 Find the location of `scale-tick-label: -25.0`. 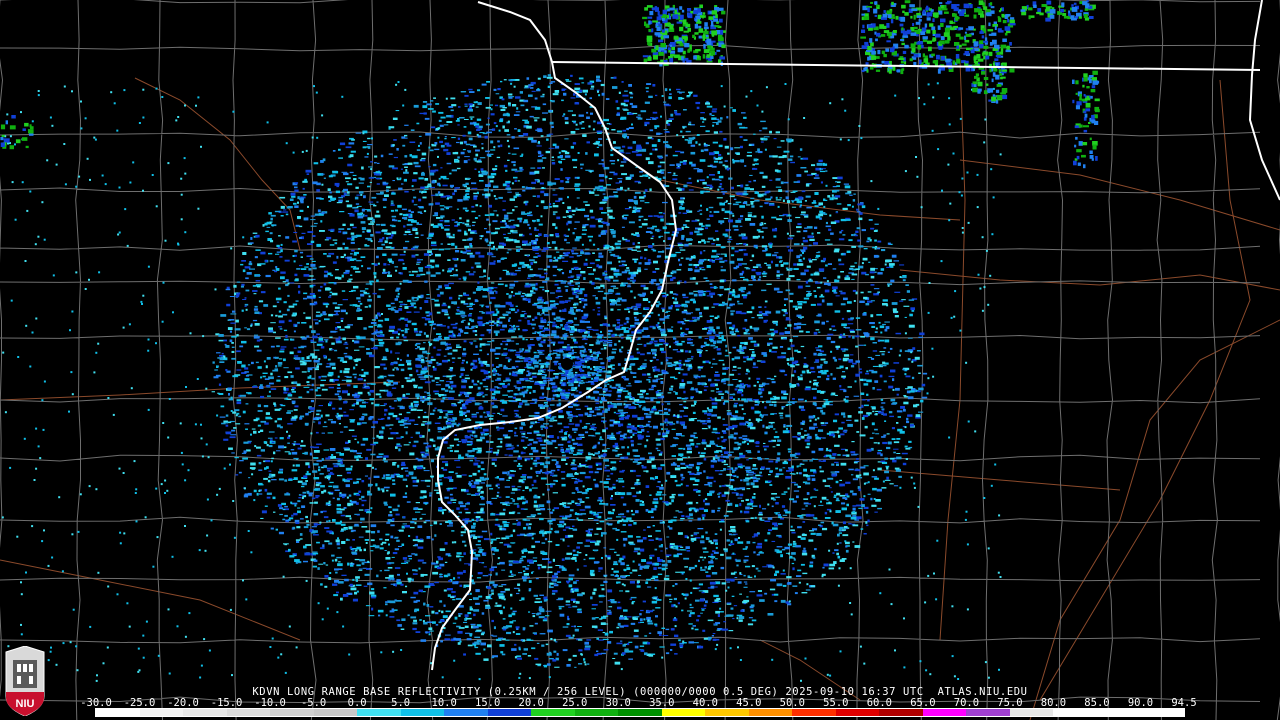

scale-tick-label: -25.0 is located at coordinates (139, 703).